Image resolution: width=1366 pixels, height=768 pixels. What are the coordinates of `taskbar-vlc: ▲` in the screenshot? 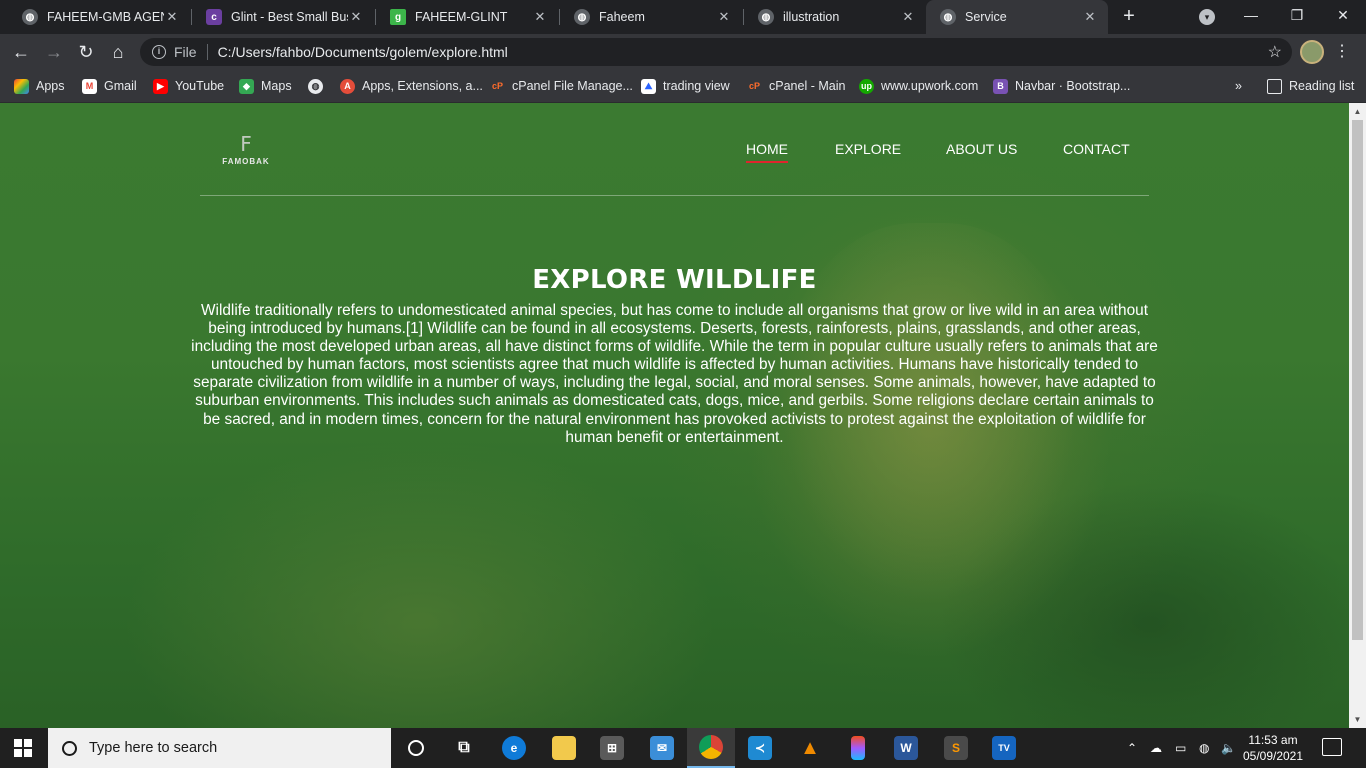 It's located at (810, 748).